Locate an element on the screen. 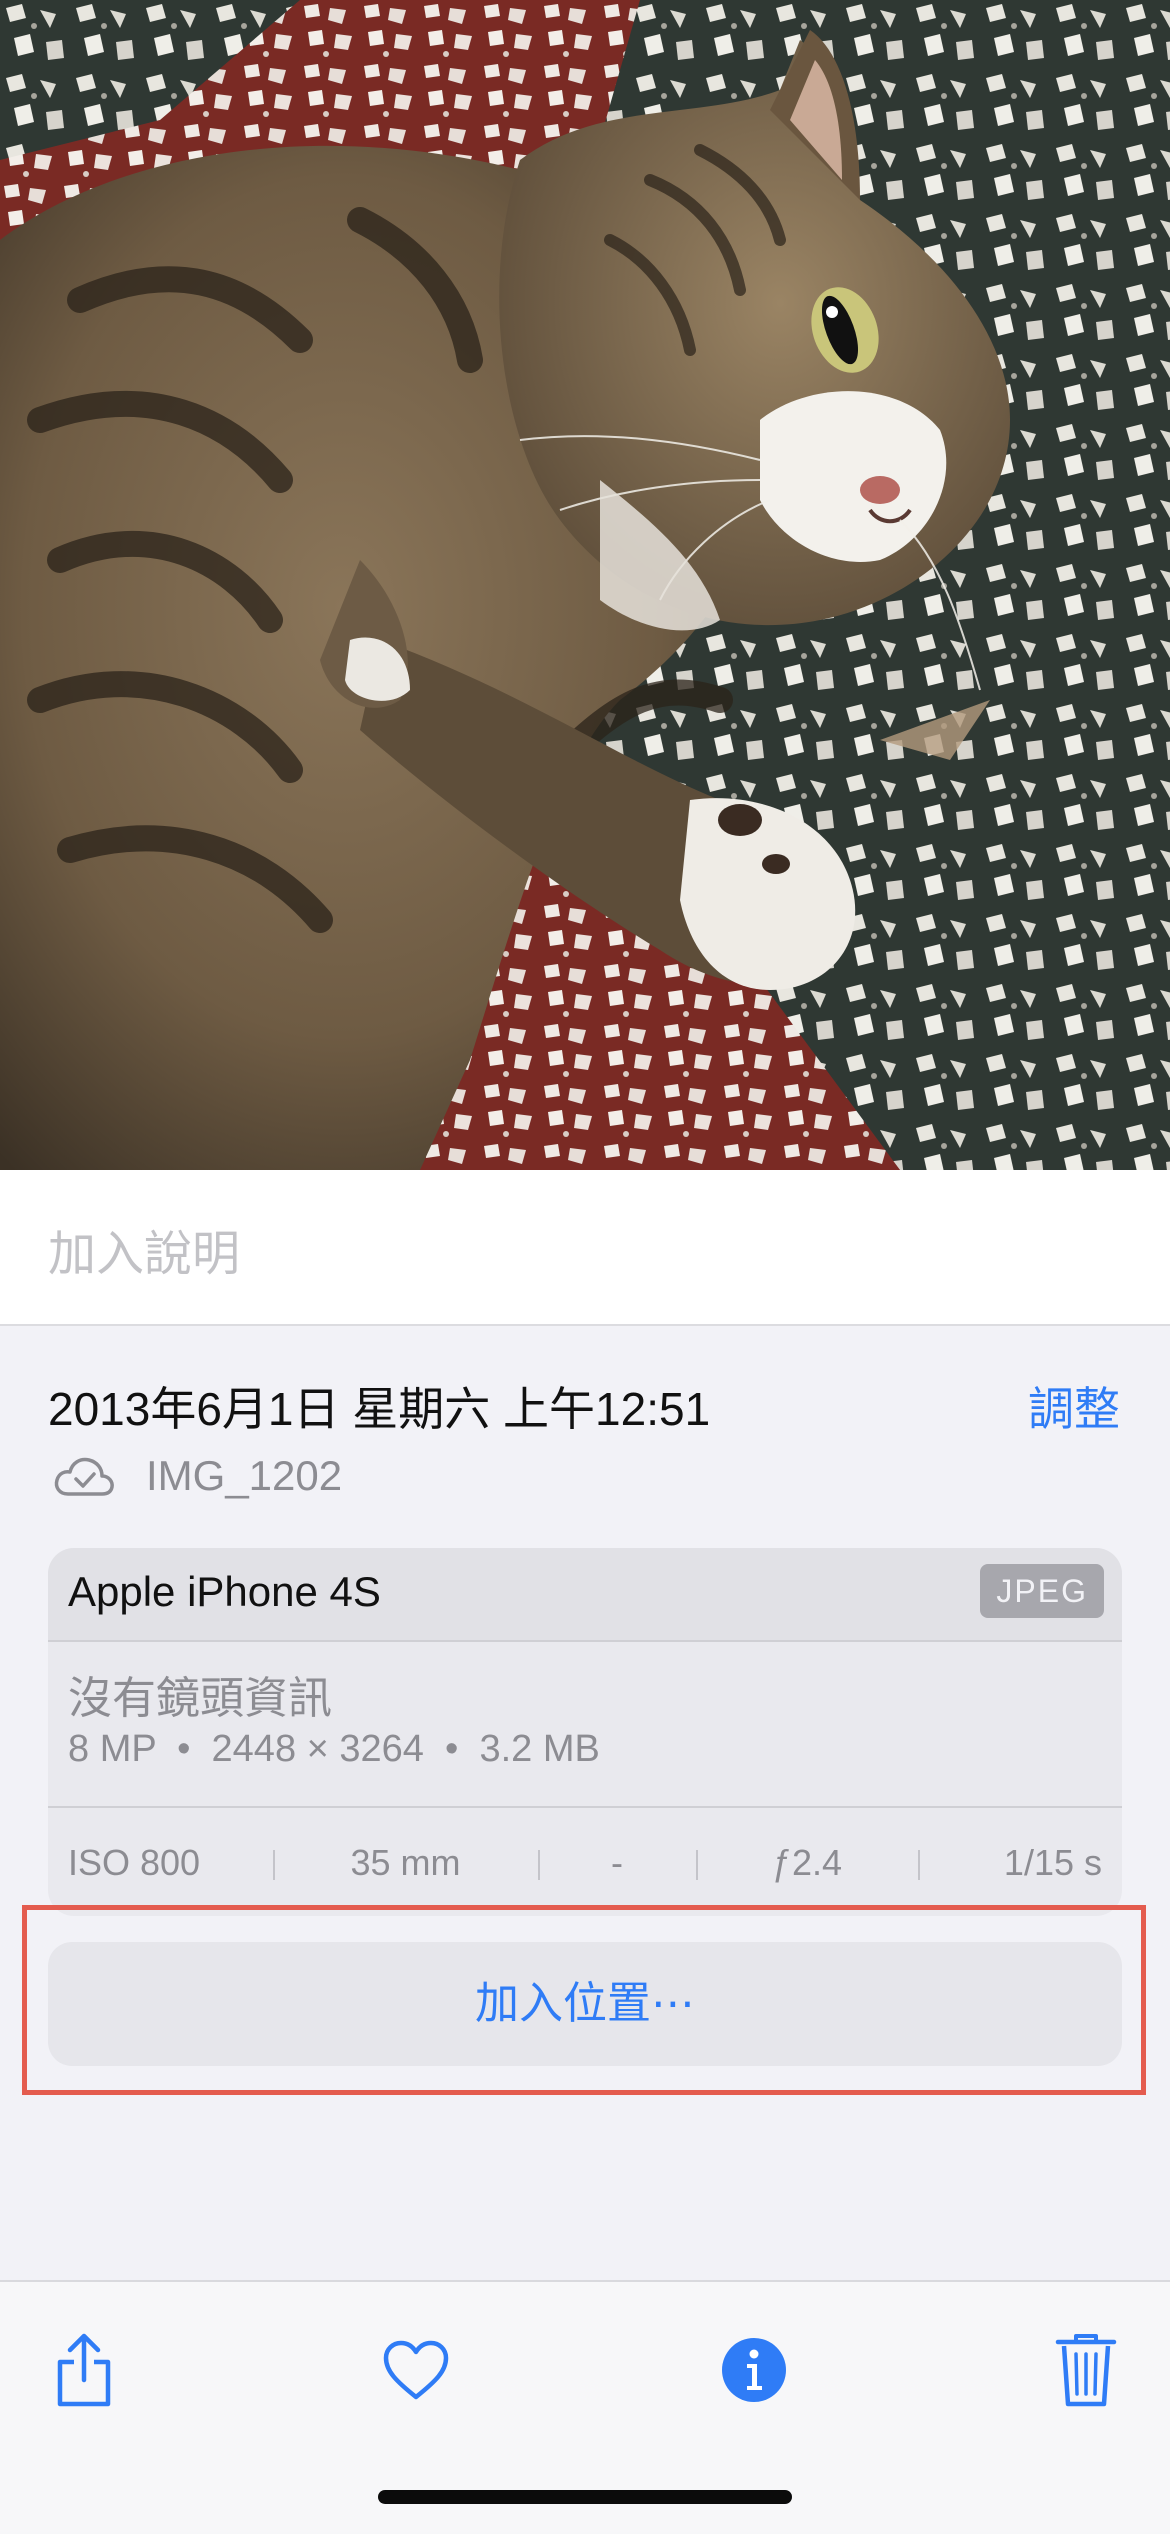 The height and width of the screenshot is (2534, 1170). info-icon is located at coordinates (754, 2370).